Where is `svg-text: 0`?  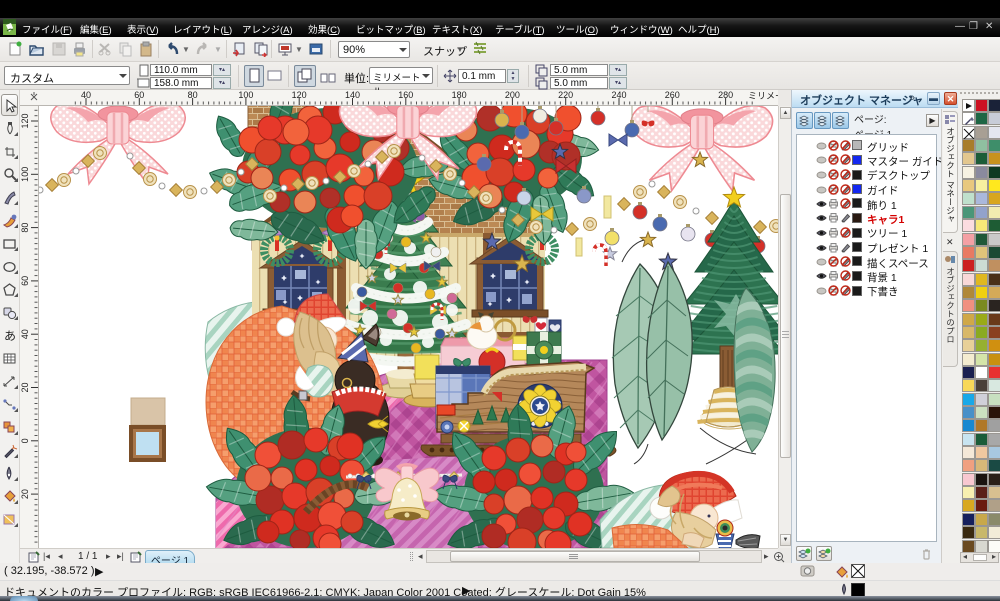 svg-text: 0 is located at coordinates (25, 440).